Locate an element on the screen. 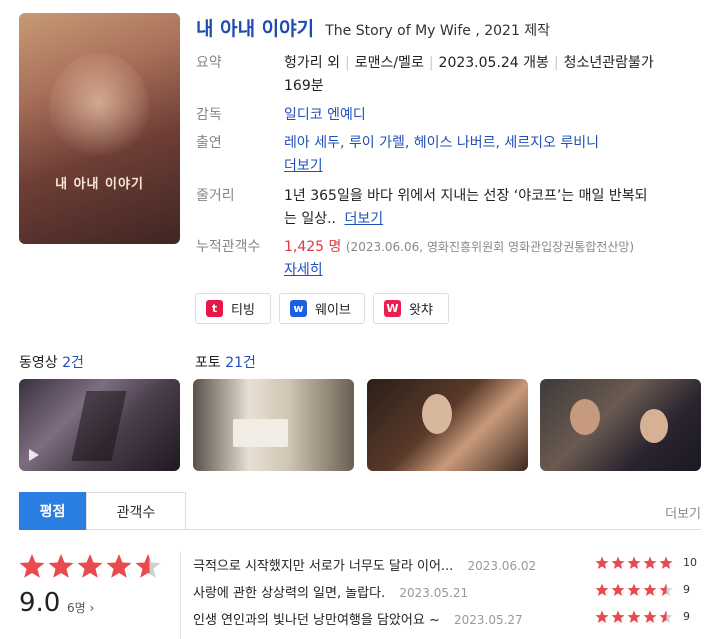  movie-title-row: 내 아내 이야기 The Story of My Wife , 2021 제작 is located at coordinates (373, 27).